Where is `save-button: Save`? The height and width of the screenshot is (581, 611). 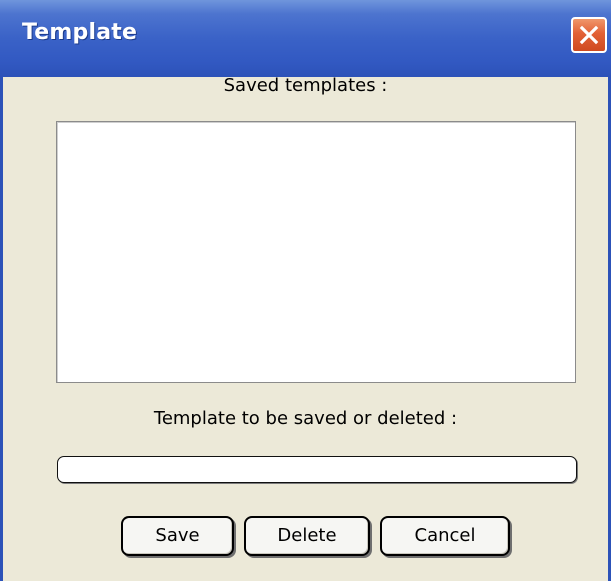
save-button: Save is located at coordinates (177, 536).